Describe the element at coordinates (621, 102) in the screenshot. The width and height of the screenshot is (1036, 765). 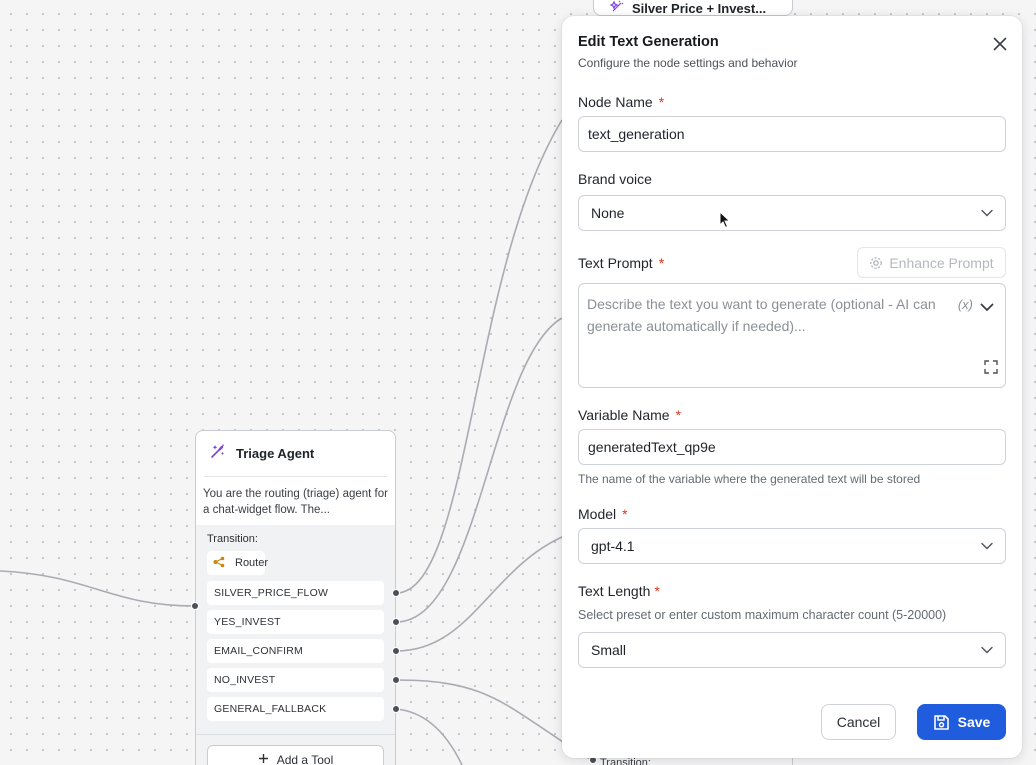
I see `node-name-label: Node Name *` at that location.